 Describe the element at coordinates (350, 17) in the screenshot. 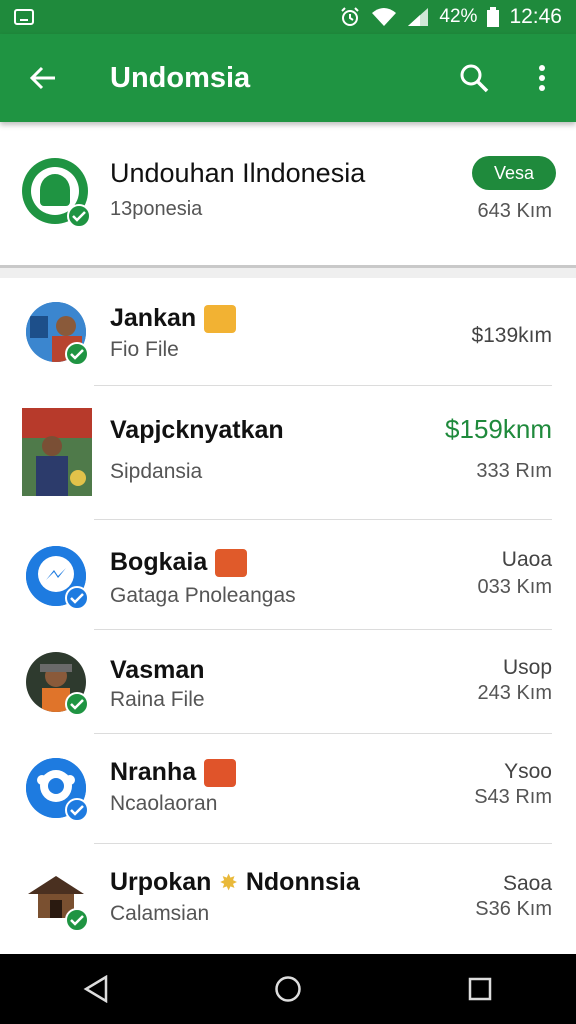

I see `alarm-icon` at that location.